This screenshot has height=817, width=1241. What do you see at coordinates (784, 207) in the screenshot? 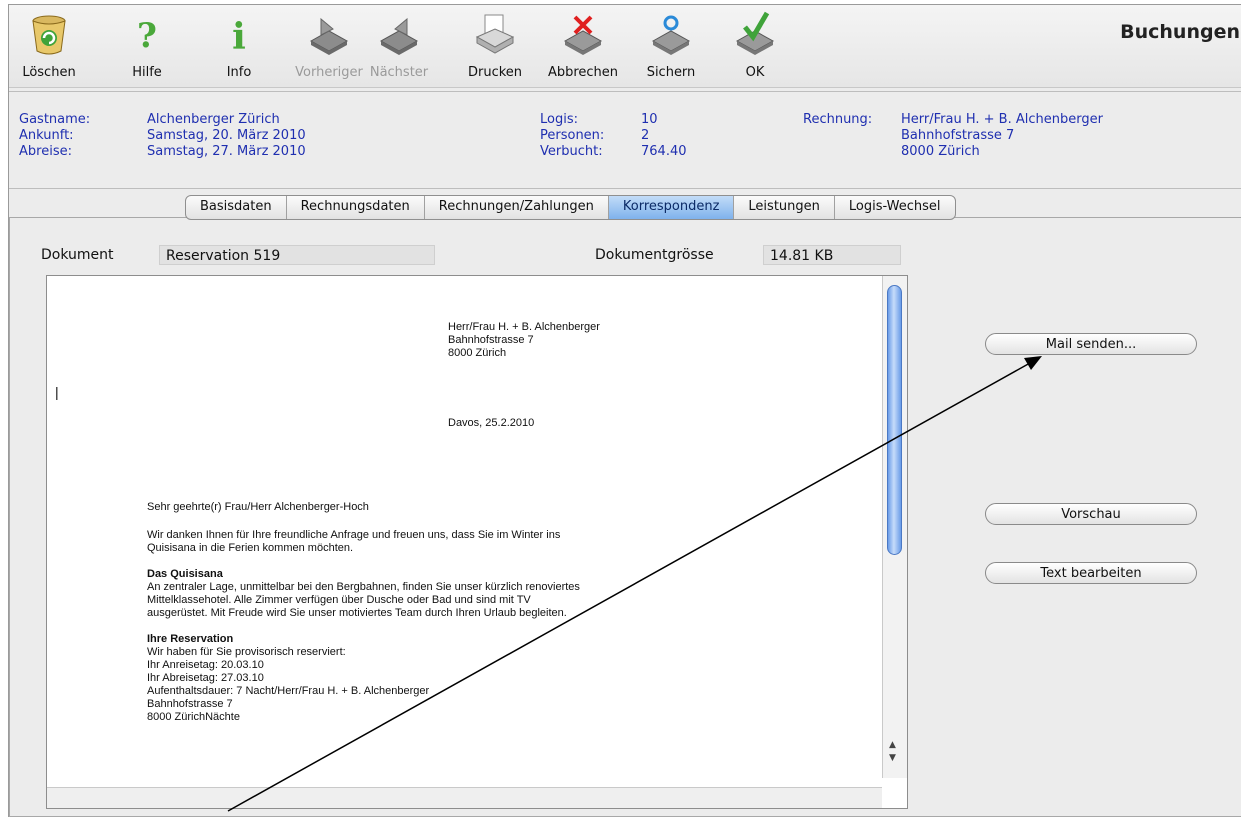
I see `tab-leistungen: Leistungen` at bounding box center [784, 207].